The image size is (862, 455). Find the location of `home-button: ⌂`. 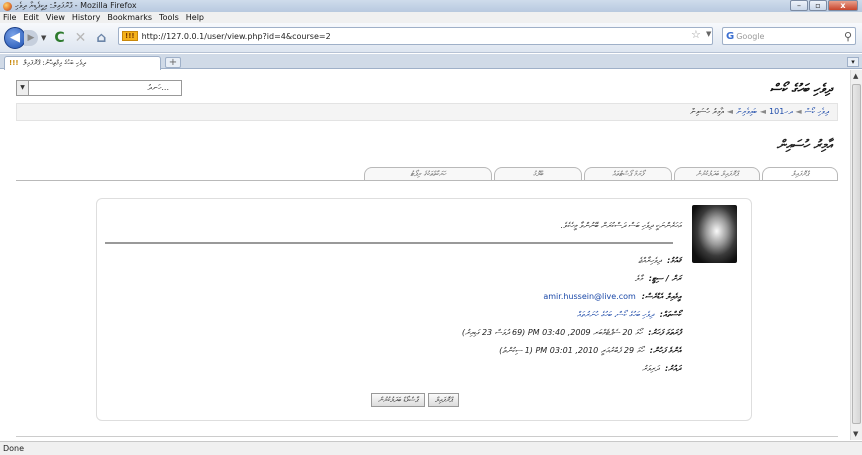

home-button: ⌂ is located at coordinates (101, 38).